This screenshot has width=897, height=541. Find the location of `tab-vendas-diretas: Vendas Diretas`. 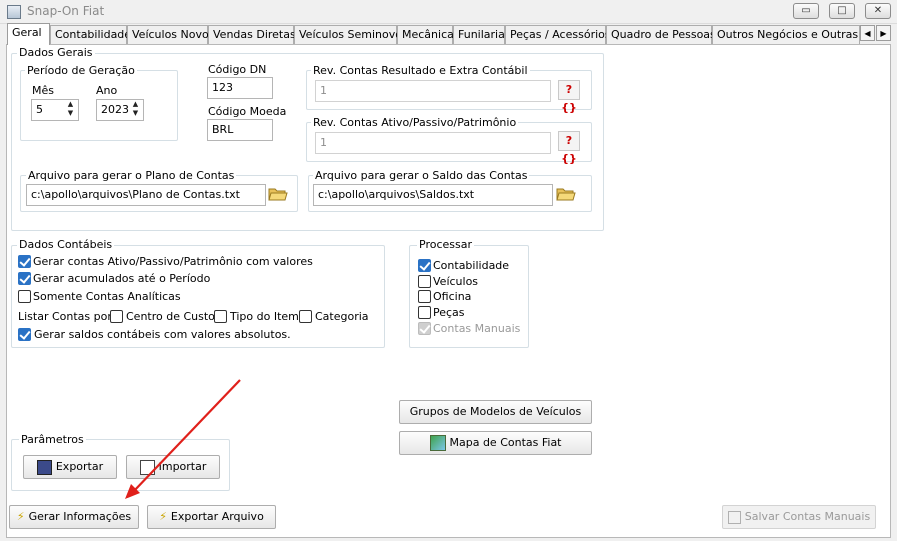

tab-vendas-diretas: Vendas Diretas is located at coordinates (252, 34).